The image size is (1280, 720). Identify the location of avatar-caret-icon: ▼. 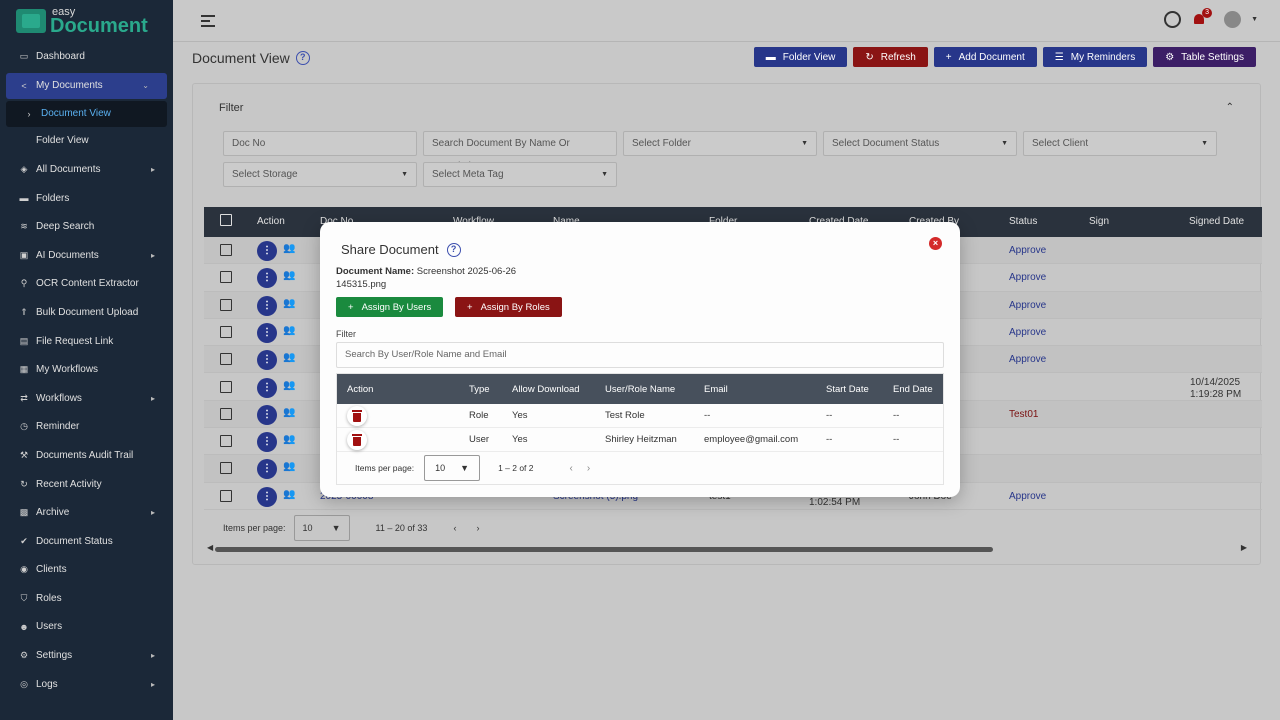
(1254, 19).